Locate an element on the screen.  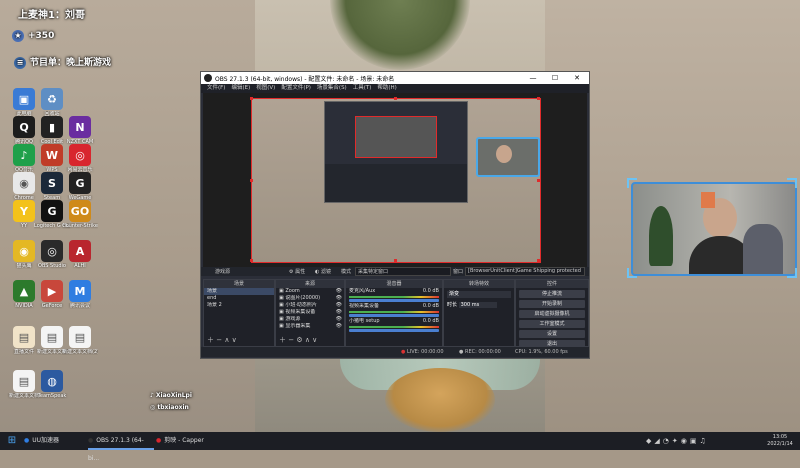
desktop-icon-label: TeamSpeak is located at coordinates (52, 396).